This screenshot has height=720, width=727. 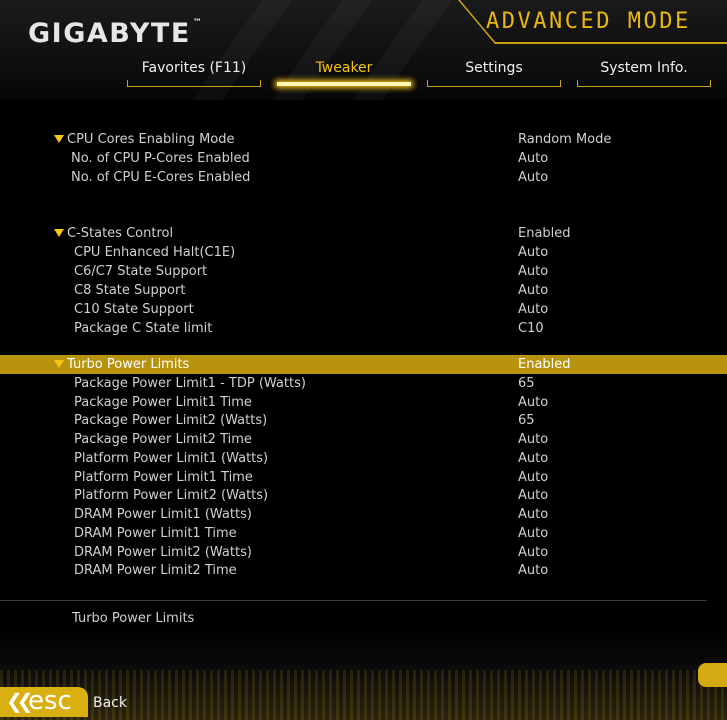 I want to click on tab-favorites-label: Favorites (F11), so click(x=194, y=68).